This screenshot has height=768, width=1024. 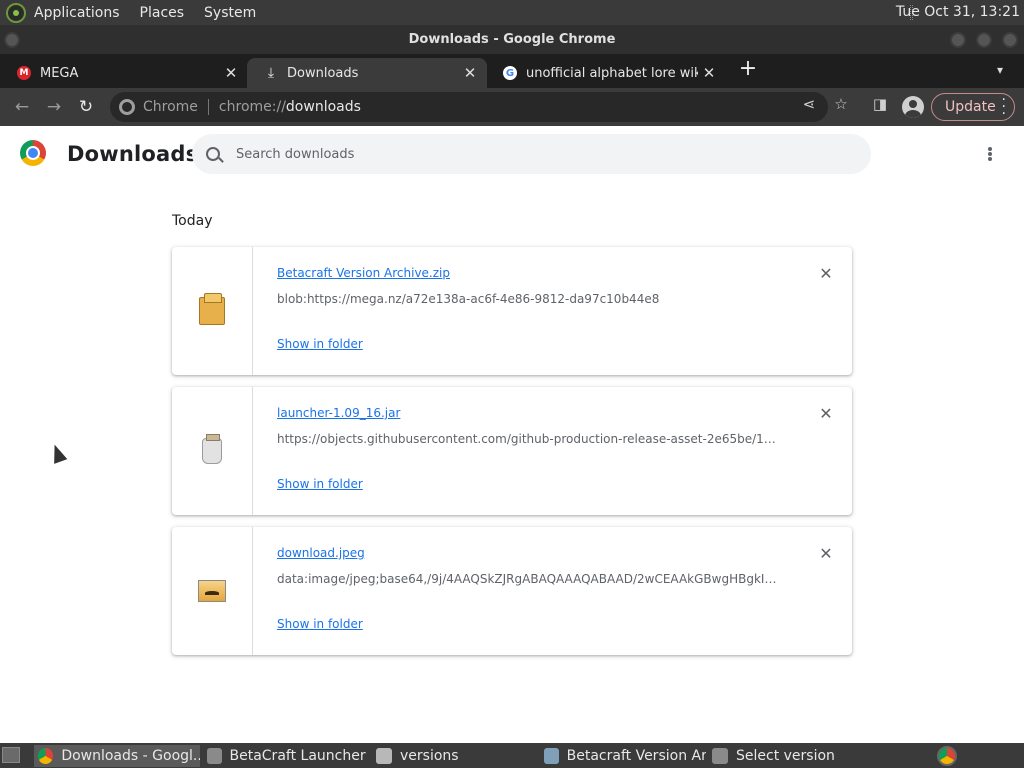 What do you see at coordinates (338, 413) in the screenshot?
I see `file-name-link: launcher-1.09_16.jar` at bounding box center [338, 413].